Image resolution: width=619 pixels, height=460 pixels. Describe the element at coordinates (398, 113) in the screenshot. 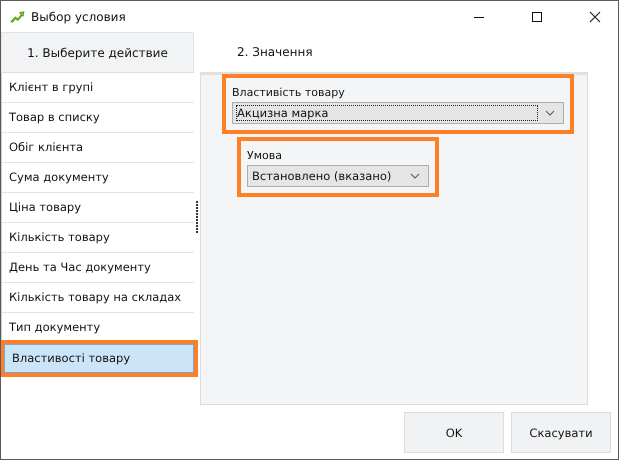

I see `dropdown: Акцизна марка` at that location.